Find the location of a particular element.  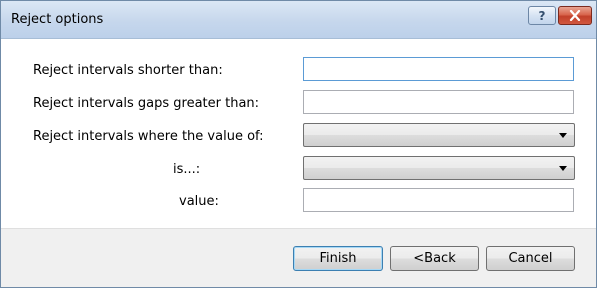

shorter-than-field is located at coordinates (438, 69).